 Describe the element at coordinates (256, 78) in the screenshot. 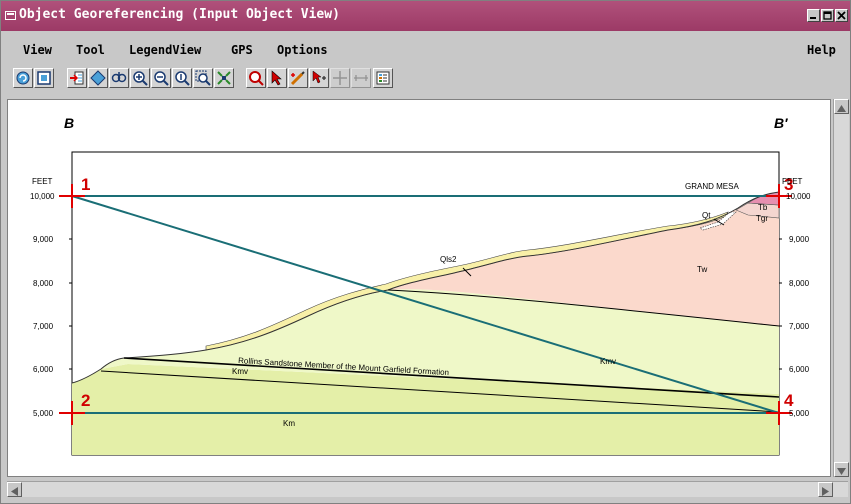

I see `examine-icon` at that location.